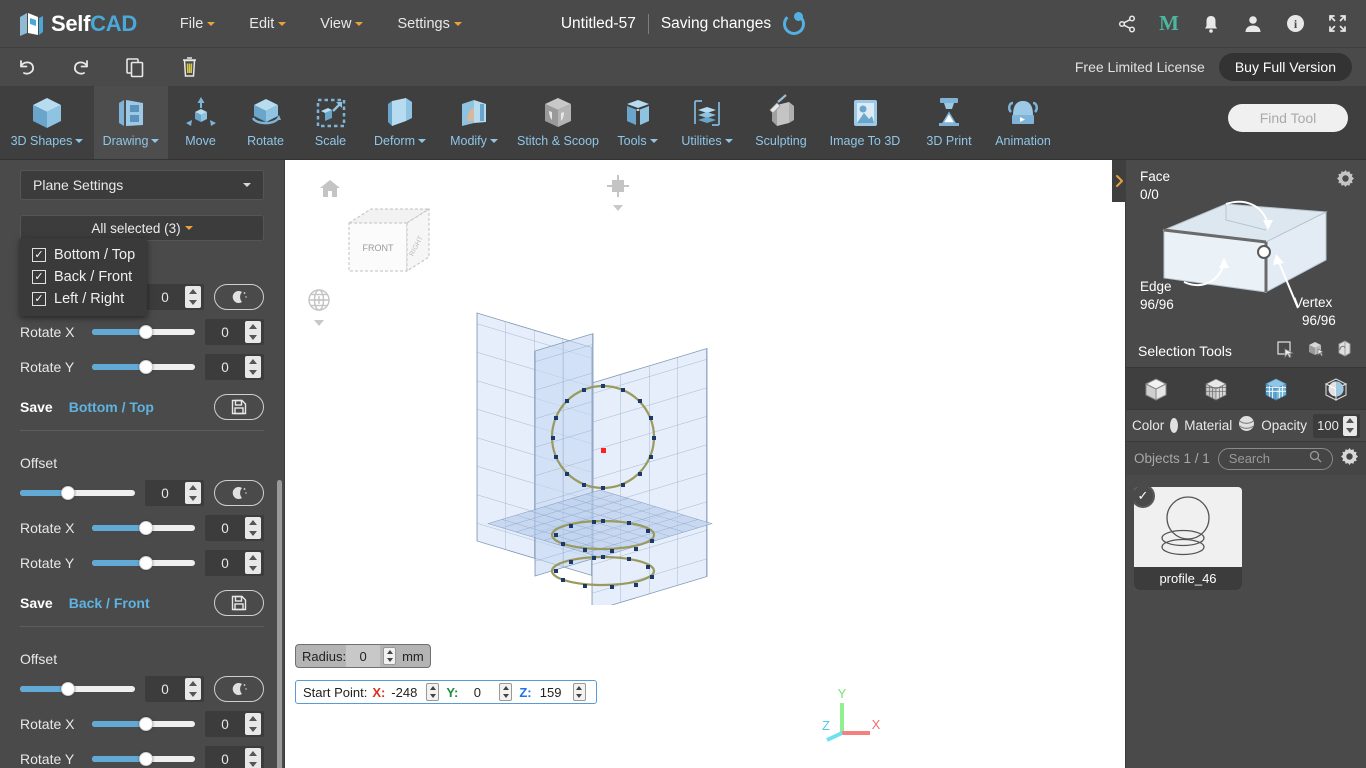 Image resolution: width=1366 pixels, height=768 pixels. What do you see at coordinates (319, 323) in the screenshot?
I see `orbit-globe-chevron-icon` at bounding box center [319, 323].